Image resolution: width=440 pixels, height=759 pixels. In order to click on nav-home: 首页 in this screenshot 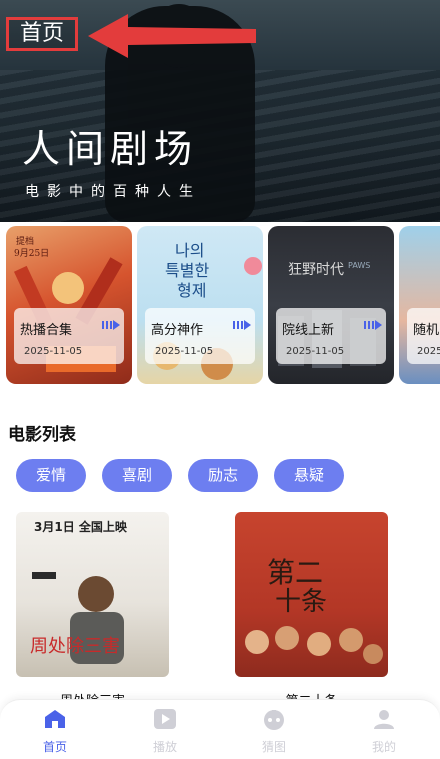, I will do `click(55, 731)`.